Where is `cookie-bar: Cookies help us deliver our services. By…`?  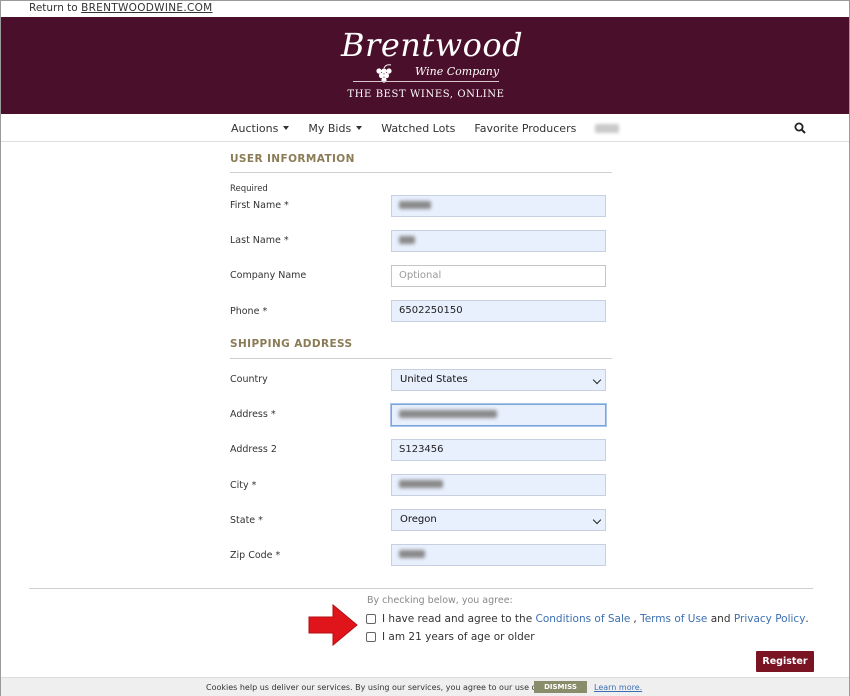
cookie-bar: Cookies help us deliver our services. By… is located at coordinates (425, 686).